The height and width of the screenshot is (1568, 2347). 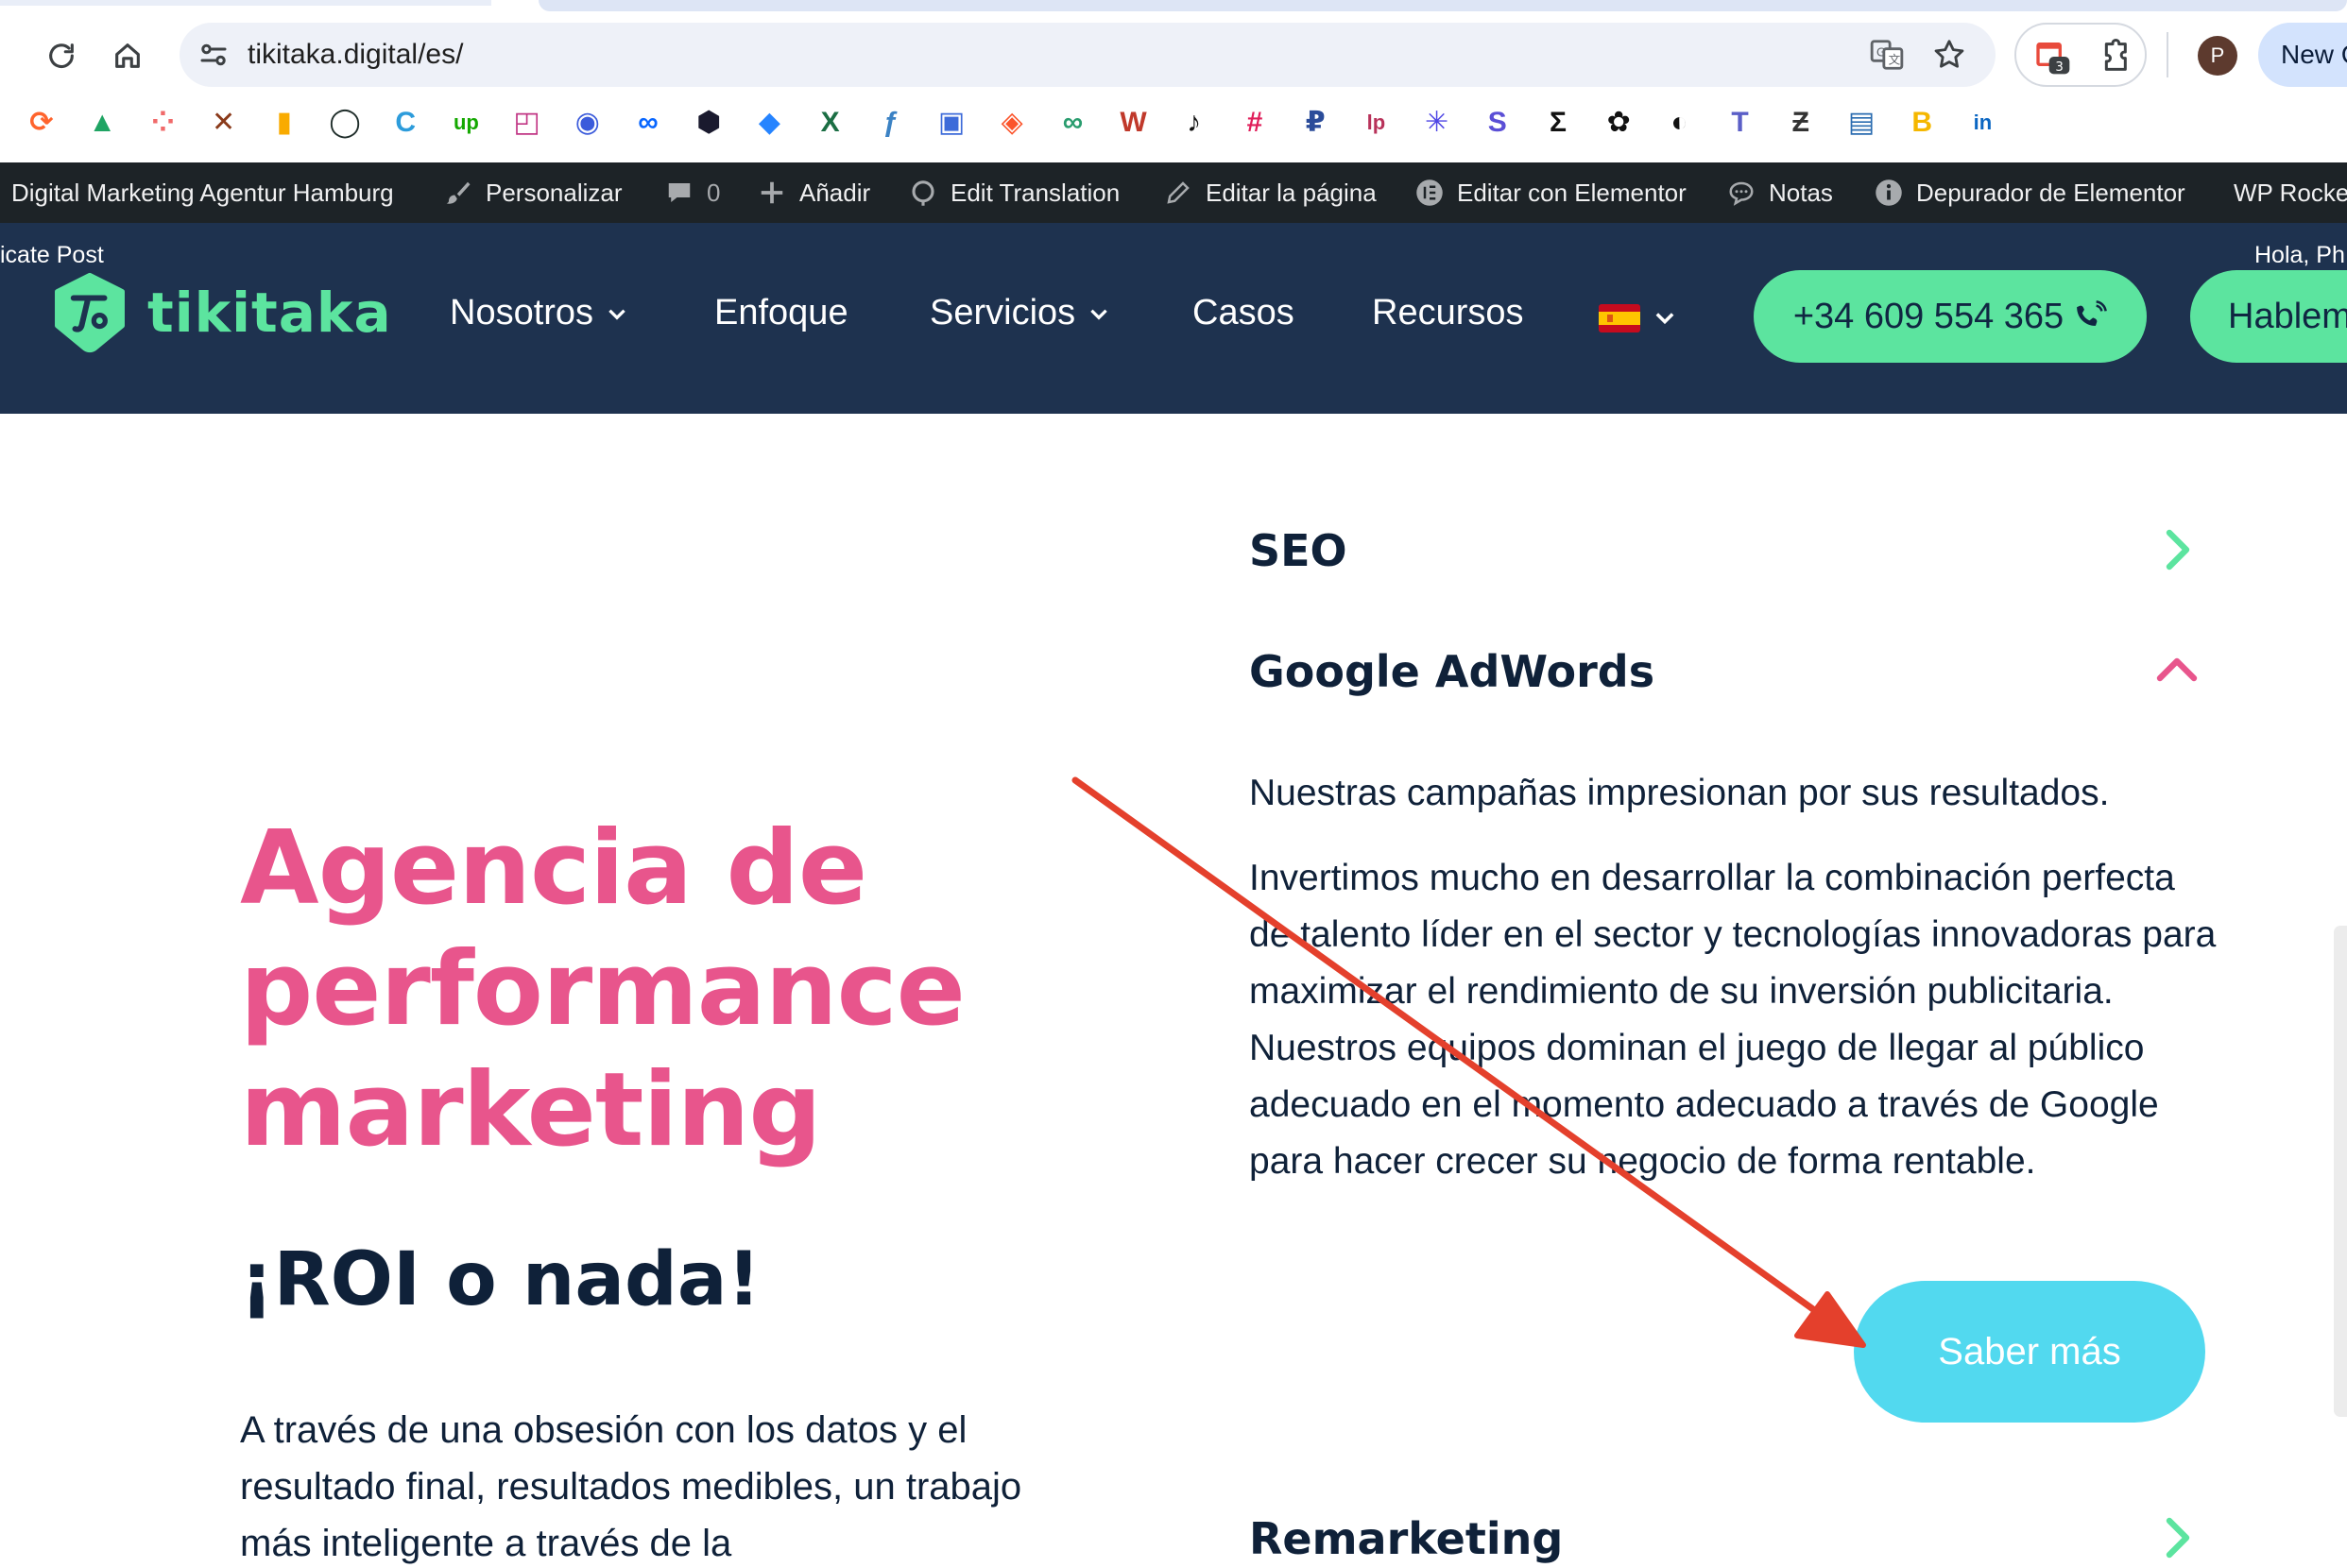 I want to click on google-drive-icon: ▲, so click(x=102, y=123).